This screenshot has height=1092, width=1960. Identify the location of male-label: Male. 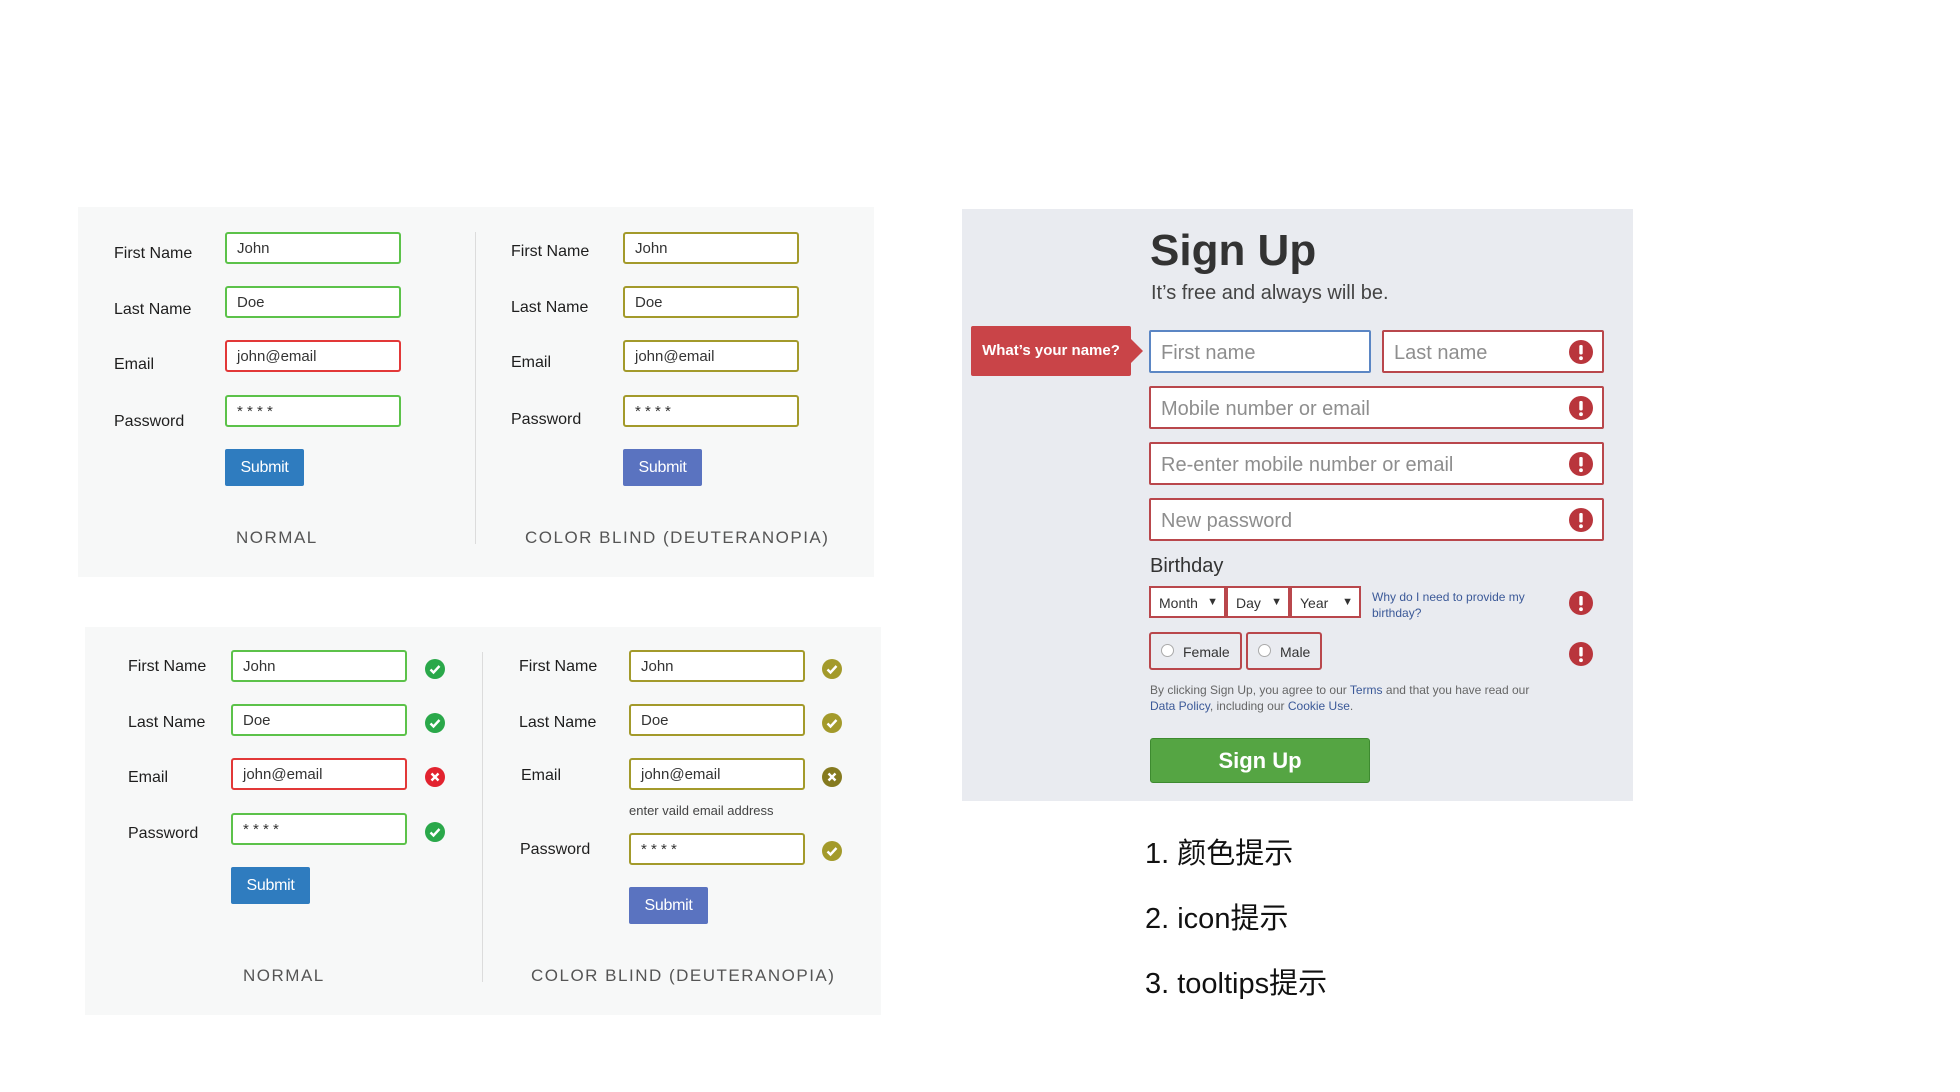
(1295, 652).